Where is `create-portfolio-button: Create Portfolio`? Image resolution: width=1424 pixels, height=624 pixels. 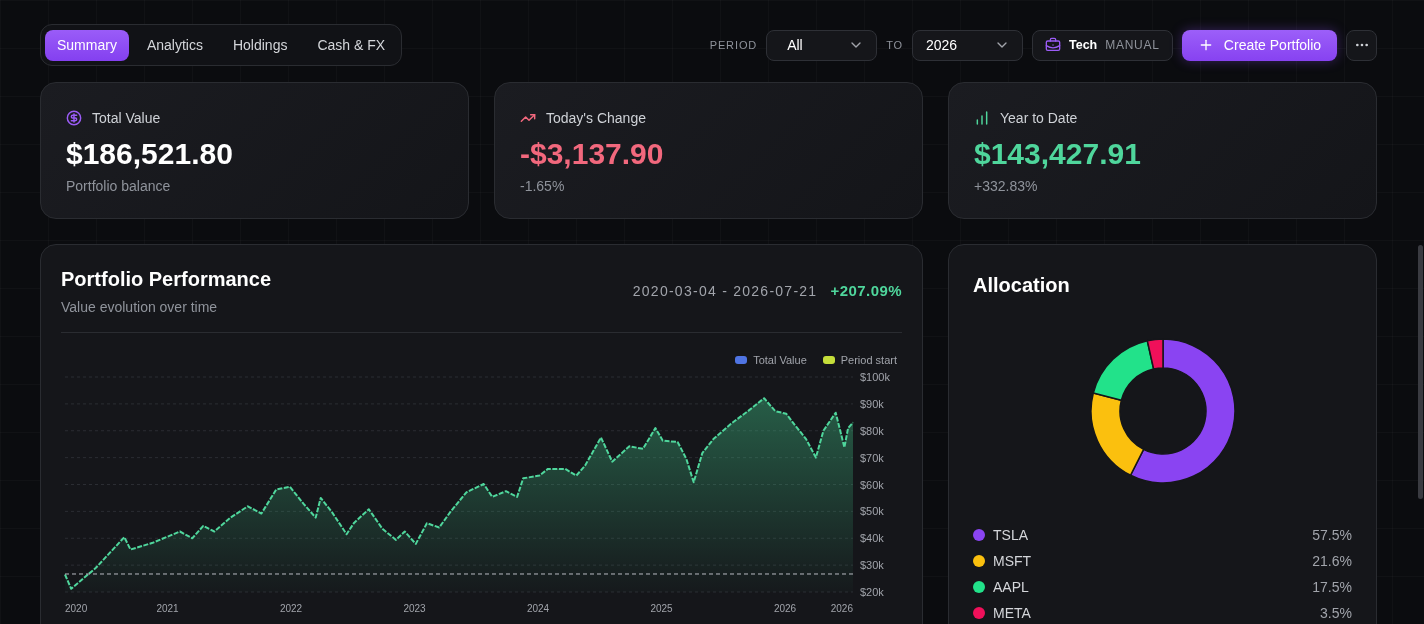 create-portfolio-button: Create Portfolio is located at coordinates (1259, 45).